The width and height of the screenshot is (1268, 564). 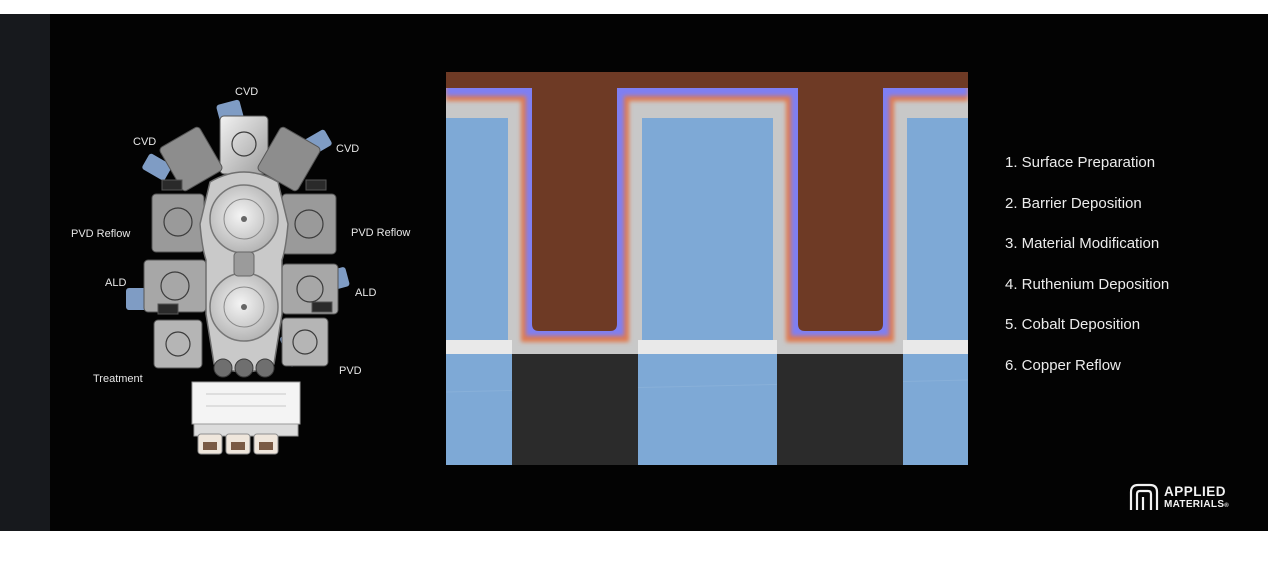 I want to click on step-item: 6. Copper Reflow, so click(x=1063, y=365).